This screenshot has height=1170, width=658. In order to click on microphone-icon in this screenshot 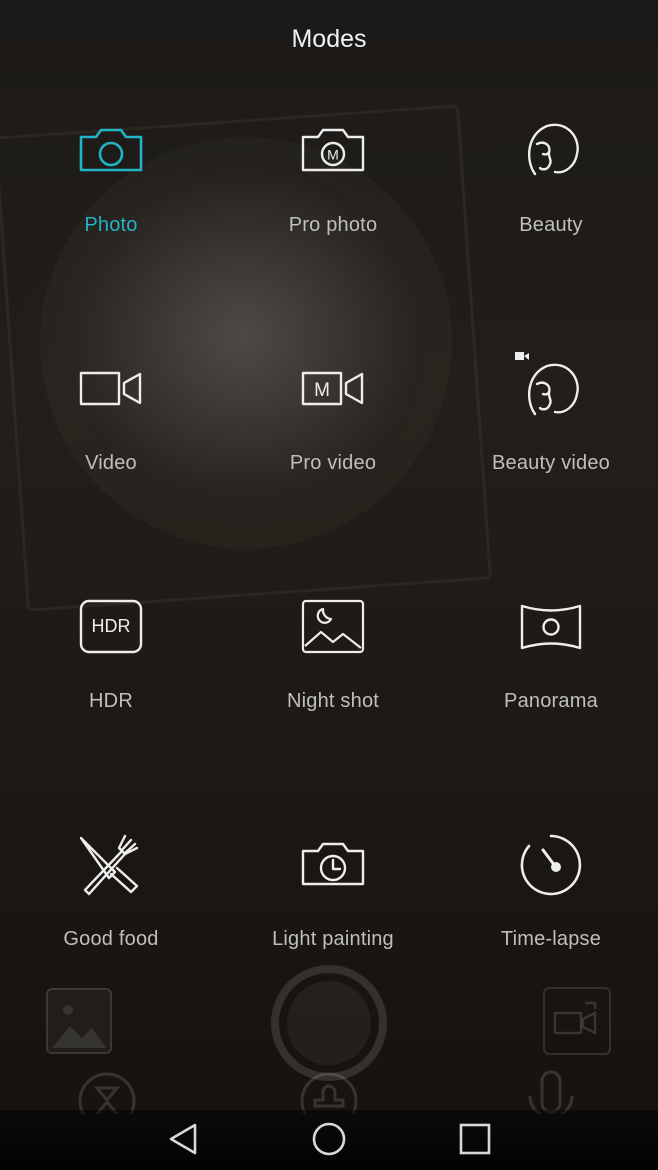, I will do `click(551, 1092)`.